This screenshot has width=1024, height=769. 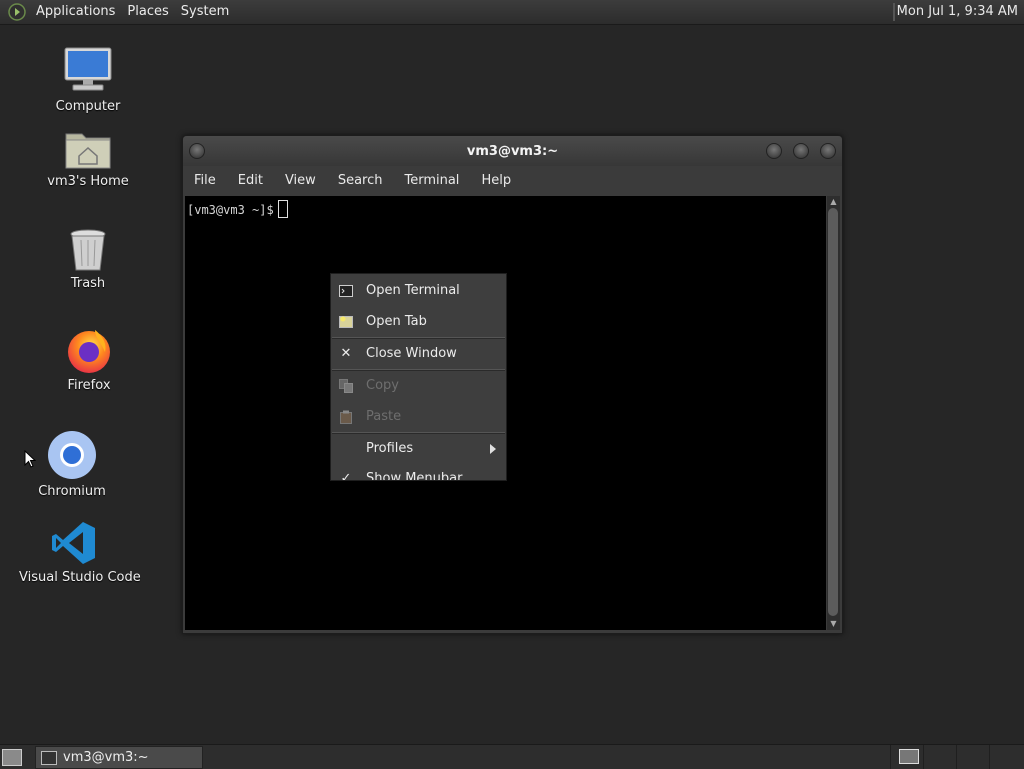 What do you see at coordinates (72, 491) in the screenshot?
I see `desktop-icon-label: Chromium` at bounding box center [72, 491].